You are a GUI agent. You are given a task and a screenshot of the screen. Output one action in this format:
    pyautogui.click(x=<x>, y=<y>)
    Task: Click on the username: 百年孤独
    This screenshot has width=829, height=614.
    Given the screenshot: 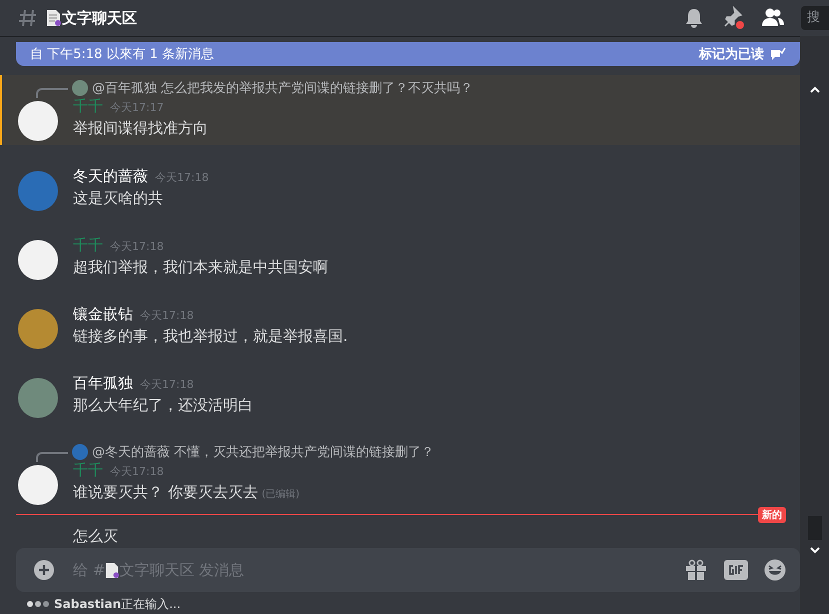 What is the action you would take?
    pyautogui.click(x=103, y=383)
    